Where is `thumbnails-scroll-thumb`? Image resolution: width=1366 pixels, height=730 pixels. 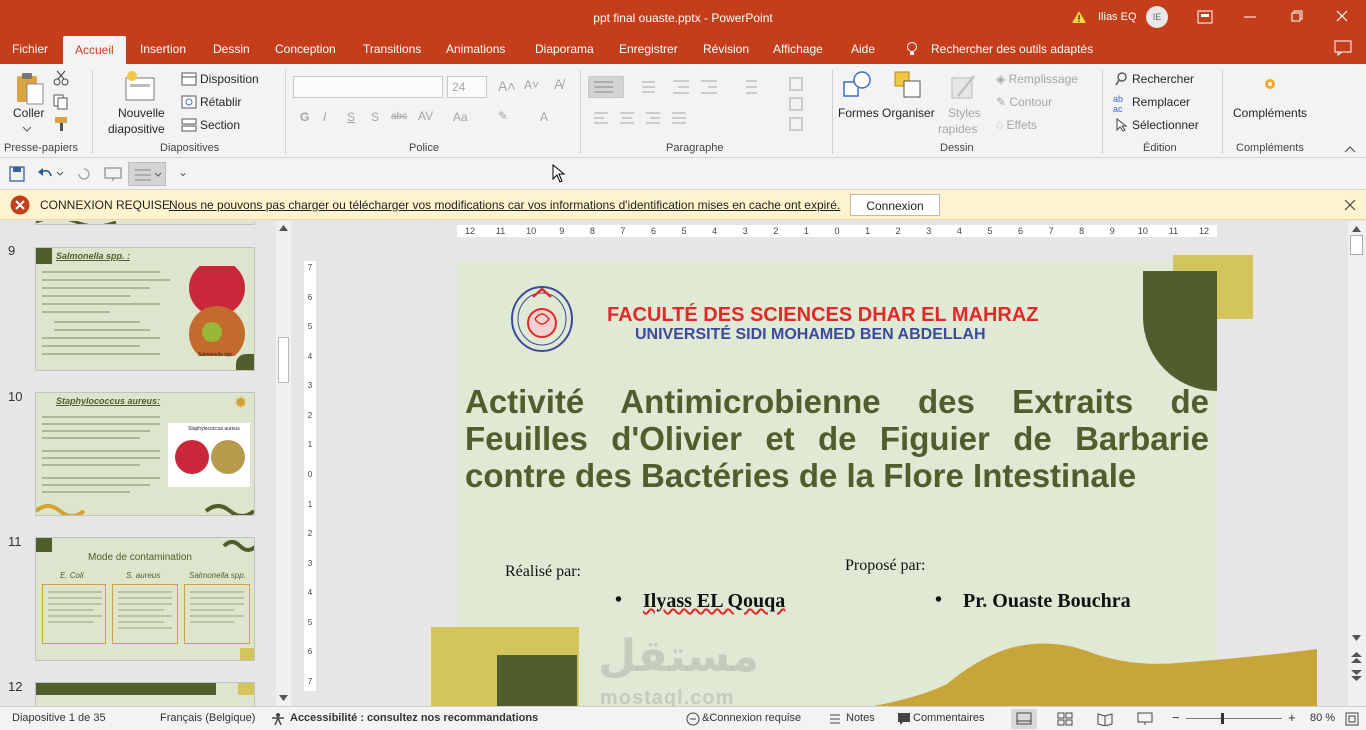 thumbnails-scroll-thumb is located at coordinates (283, 360).